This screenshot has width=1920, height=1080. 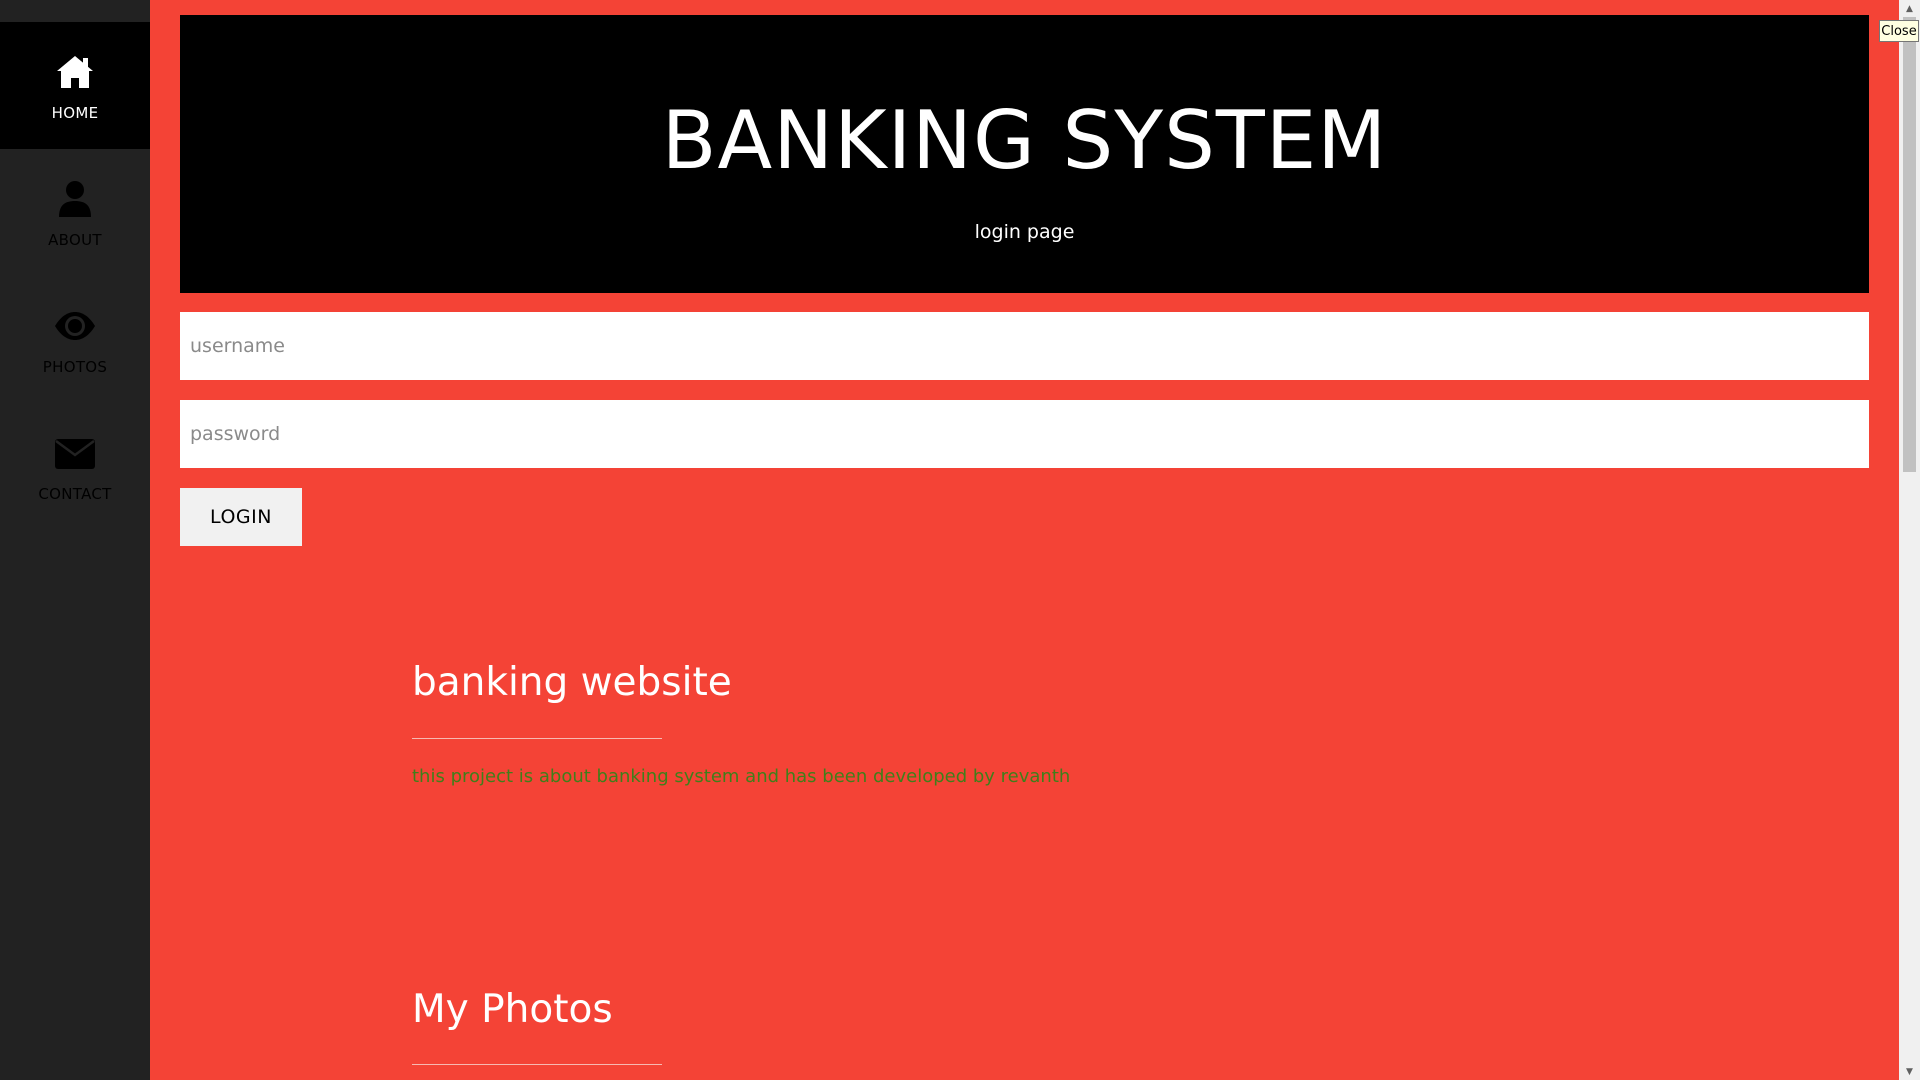 What do you see at coordinates (1024, 434) in the screenshot?
I see `password-input` at bounding box center [1024, 434].